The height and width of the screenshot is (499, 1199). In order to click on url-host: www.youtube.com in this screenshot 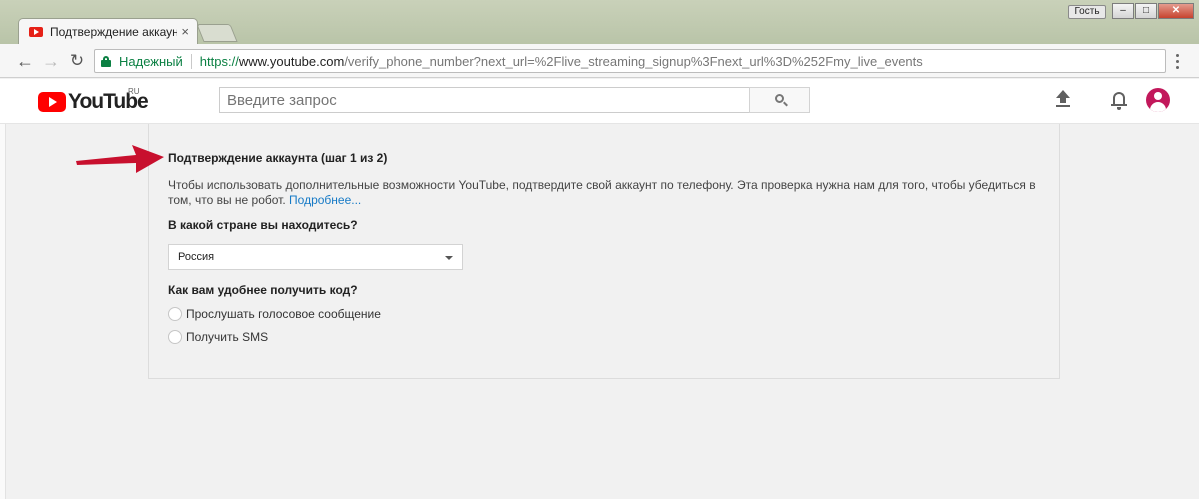, I will do `click(291, 61)`.